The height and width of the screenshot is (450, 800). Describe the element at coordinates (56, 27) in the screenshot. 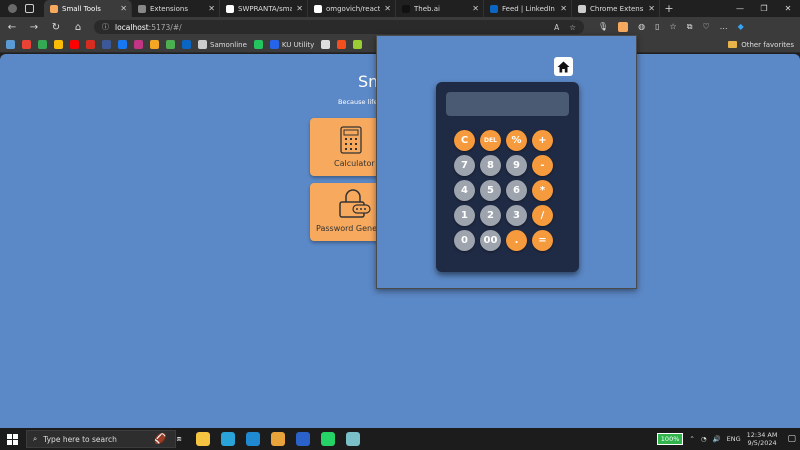

I see `refresh-icon: ↻` at that location.